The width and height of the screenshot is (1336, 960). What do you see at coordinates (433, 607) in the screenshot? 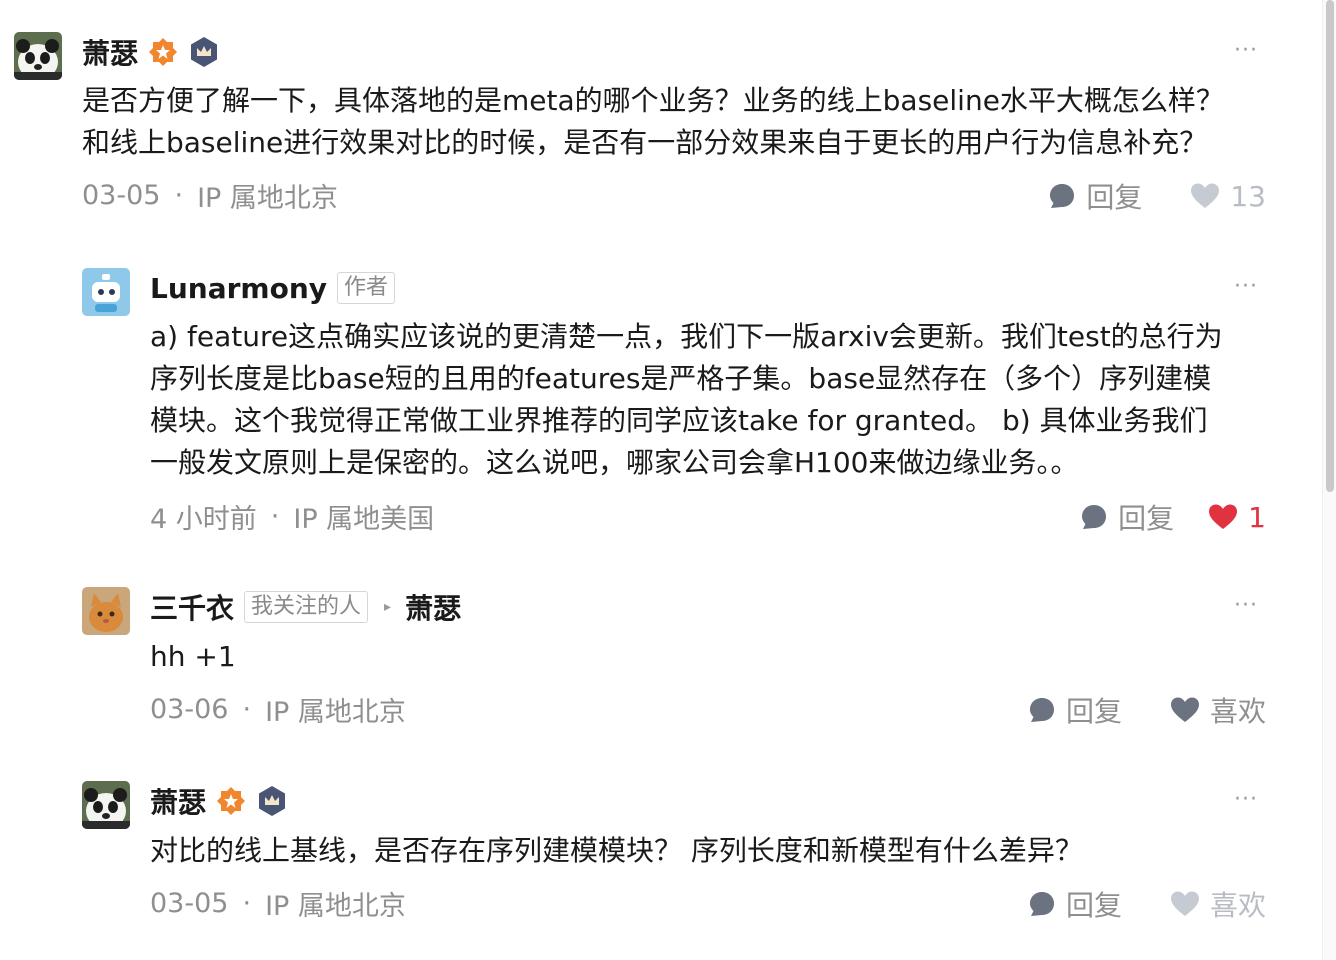
I see `reply-to-name: 萧瑟` at bounding box center [433, 607].